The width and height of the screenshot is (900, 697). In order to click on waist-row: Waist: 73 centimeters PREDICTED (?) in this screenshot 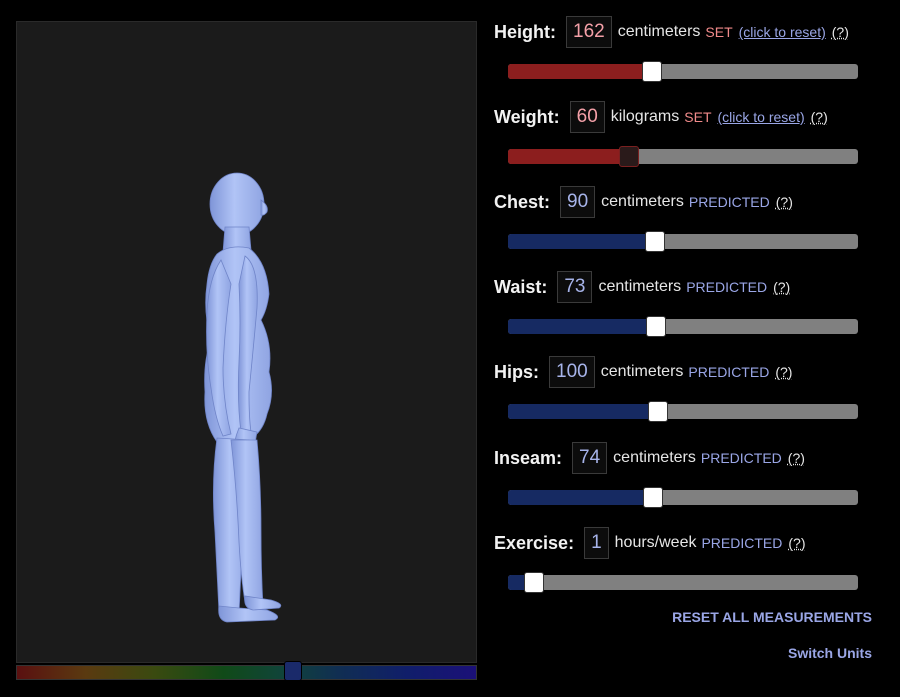, I will do `click(642, 287)`.